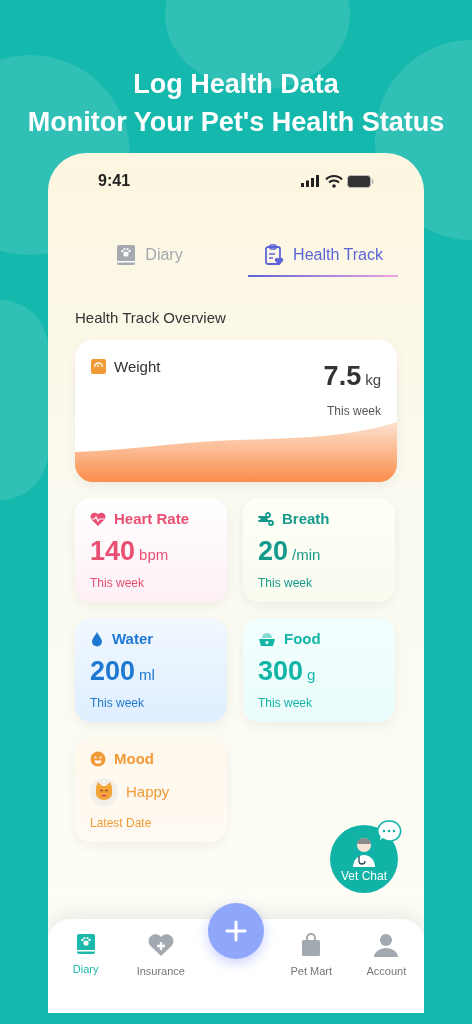  I want to click on headline: Monitor Your Pet's Health Status, so click(236, 122).